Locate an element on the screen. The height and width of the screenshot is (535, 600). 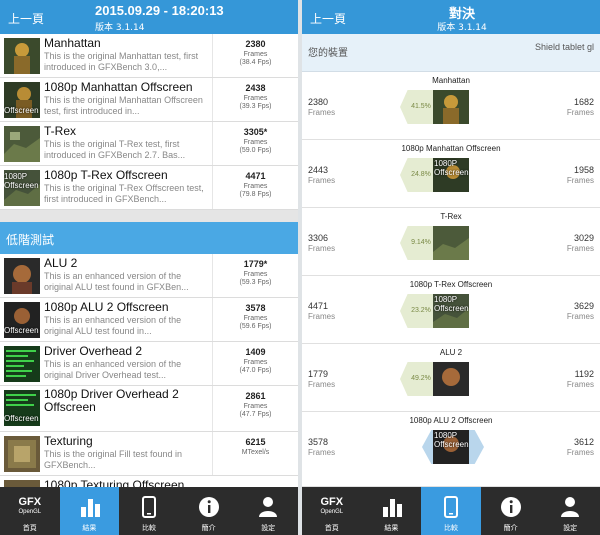
tab-label: 設定 is located at coordinates (268, 528).